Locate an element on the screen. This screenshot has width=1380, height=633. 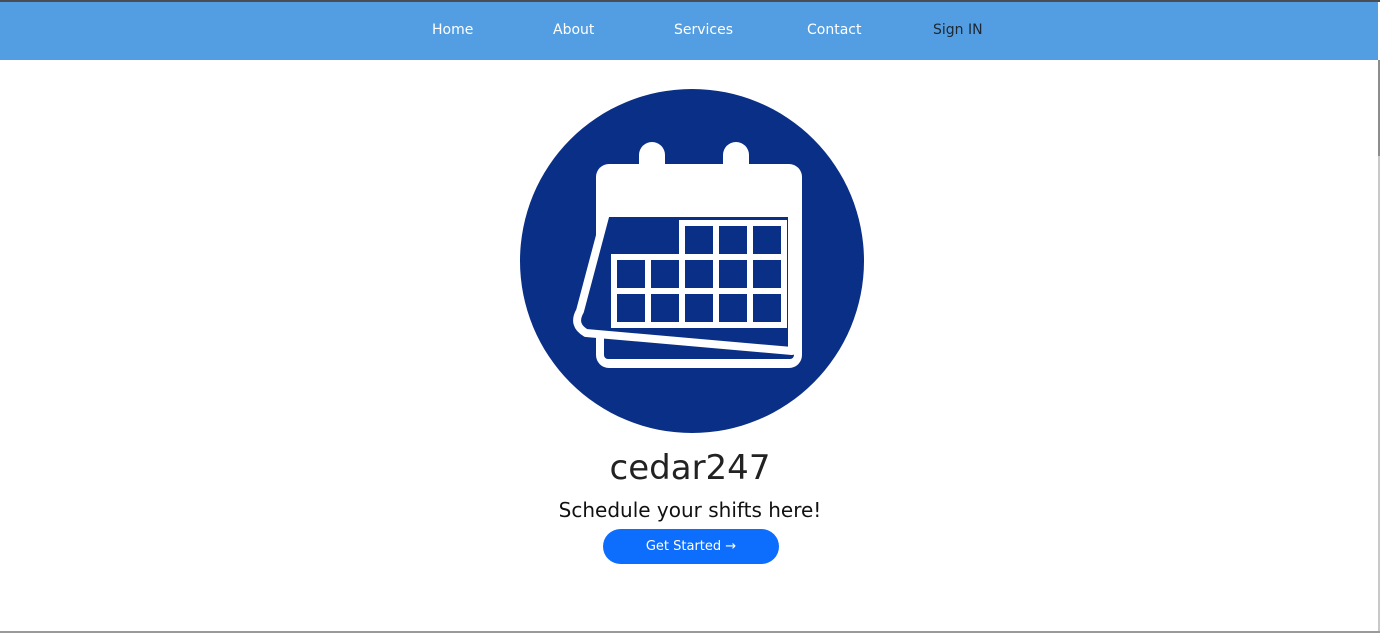
hero-tagline: Schedule your shifts here! is located at coordinates (690, 510).